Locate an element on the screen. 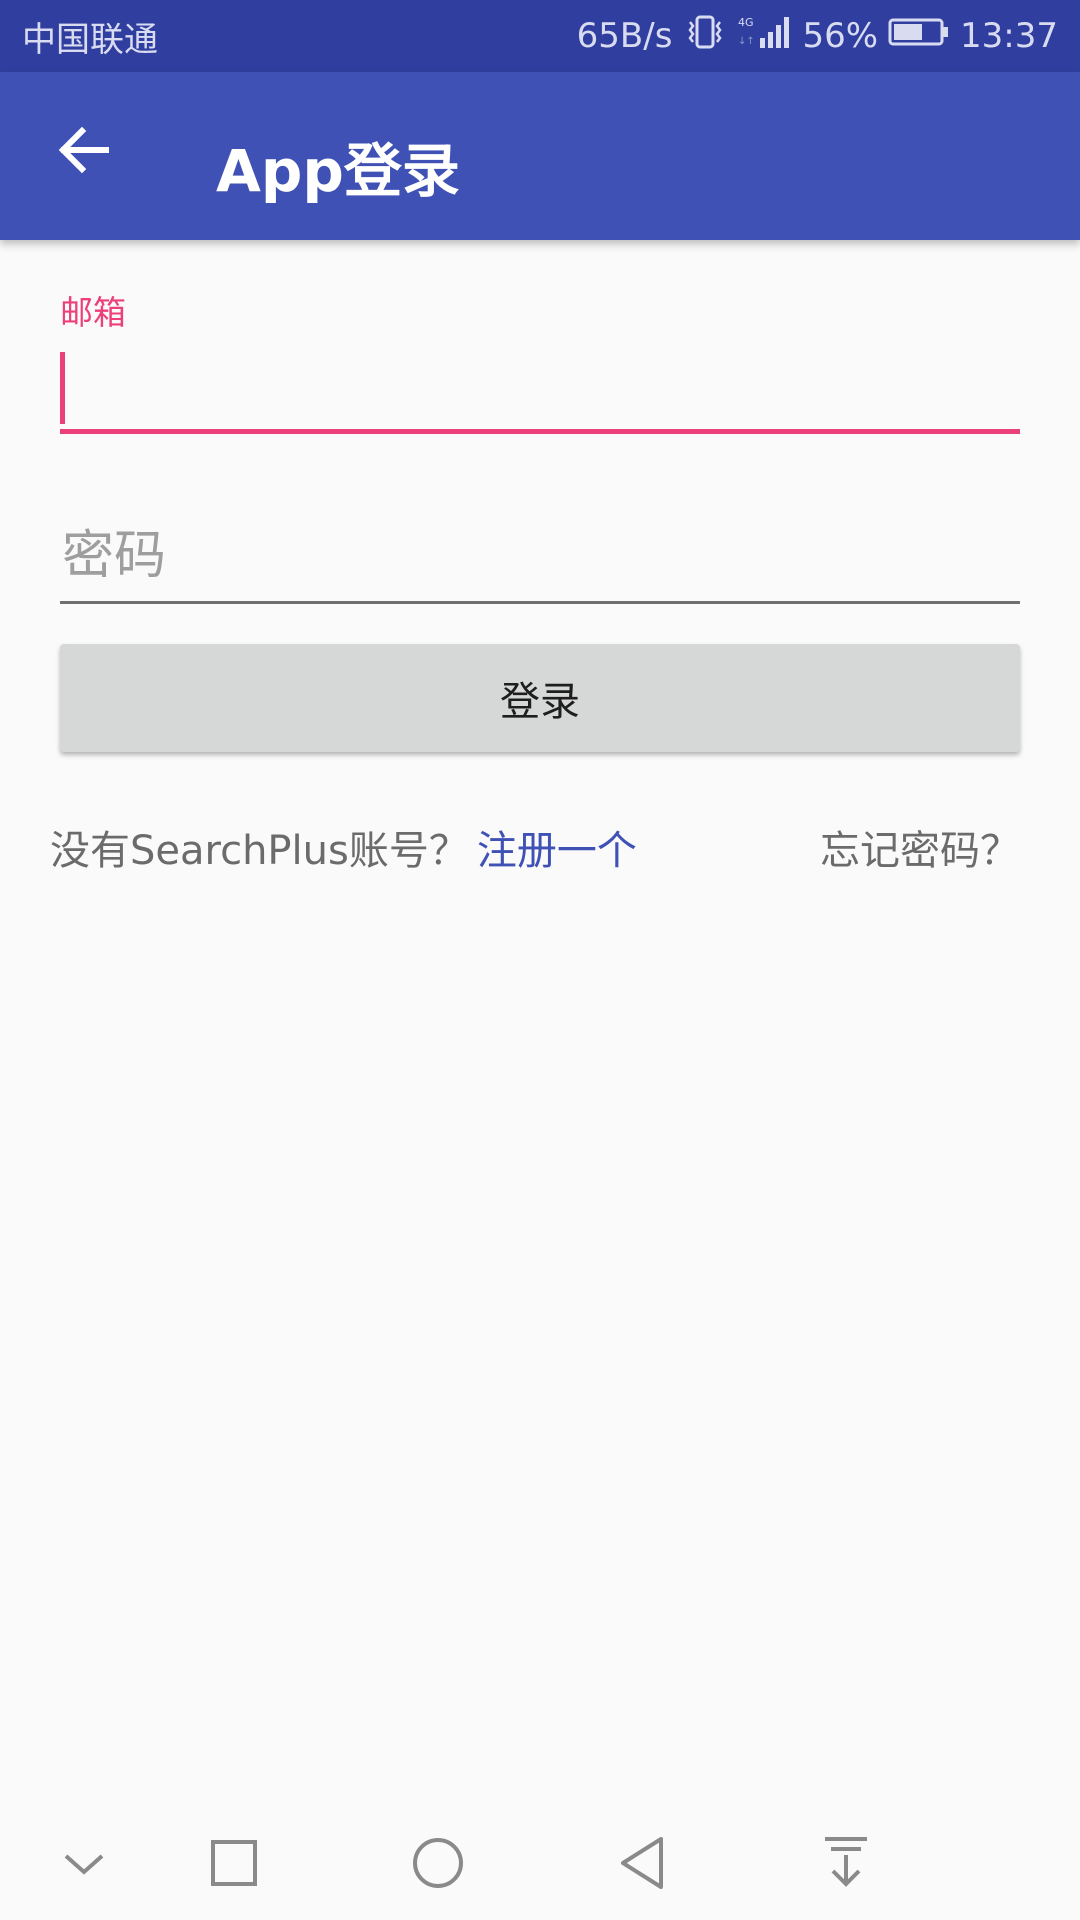  notification-pull-button is located at coordinates (846, 1865).